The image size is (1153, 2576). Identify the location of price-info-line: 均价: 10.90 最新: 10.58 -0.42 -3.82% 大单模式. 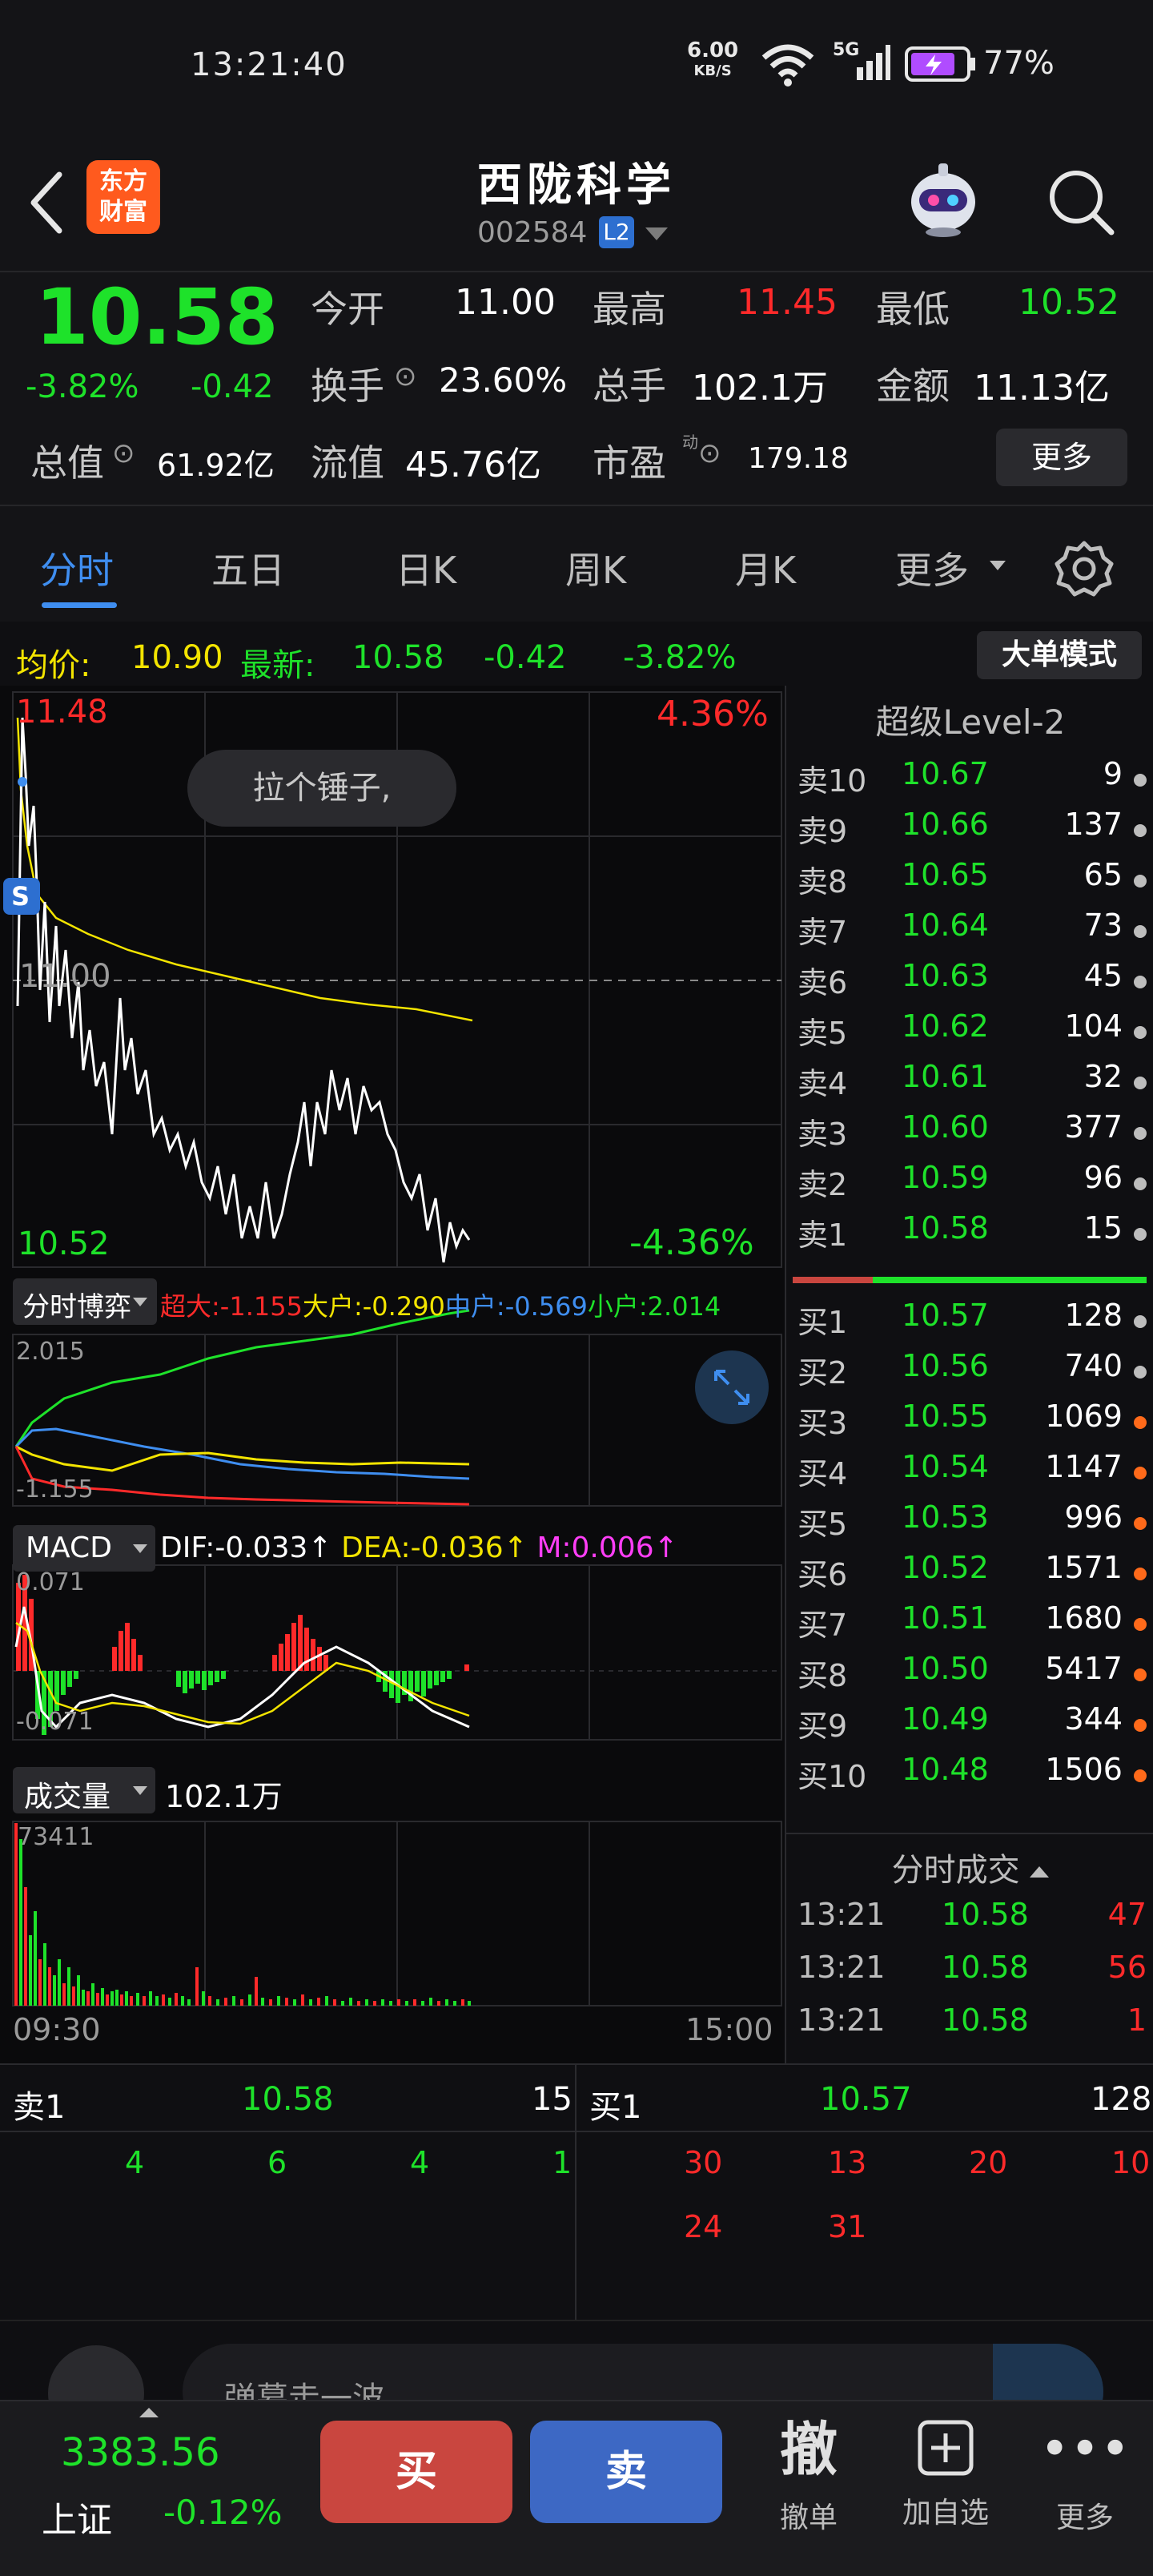
(576, 654).